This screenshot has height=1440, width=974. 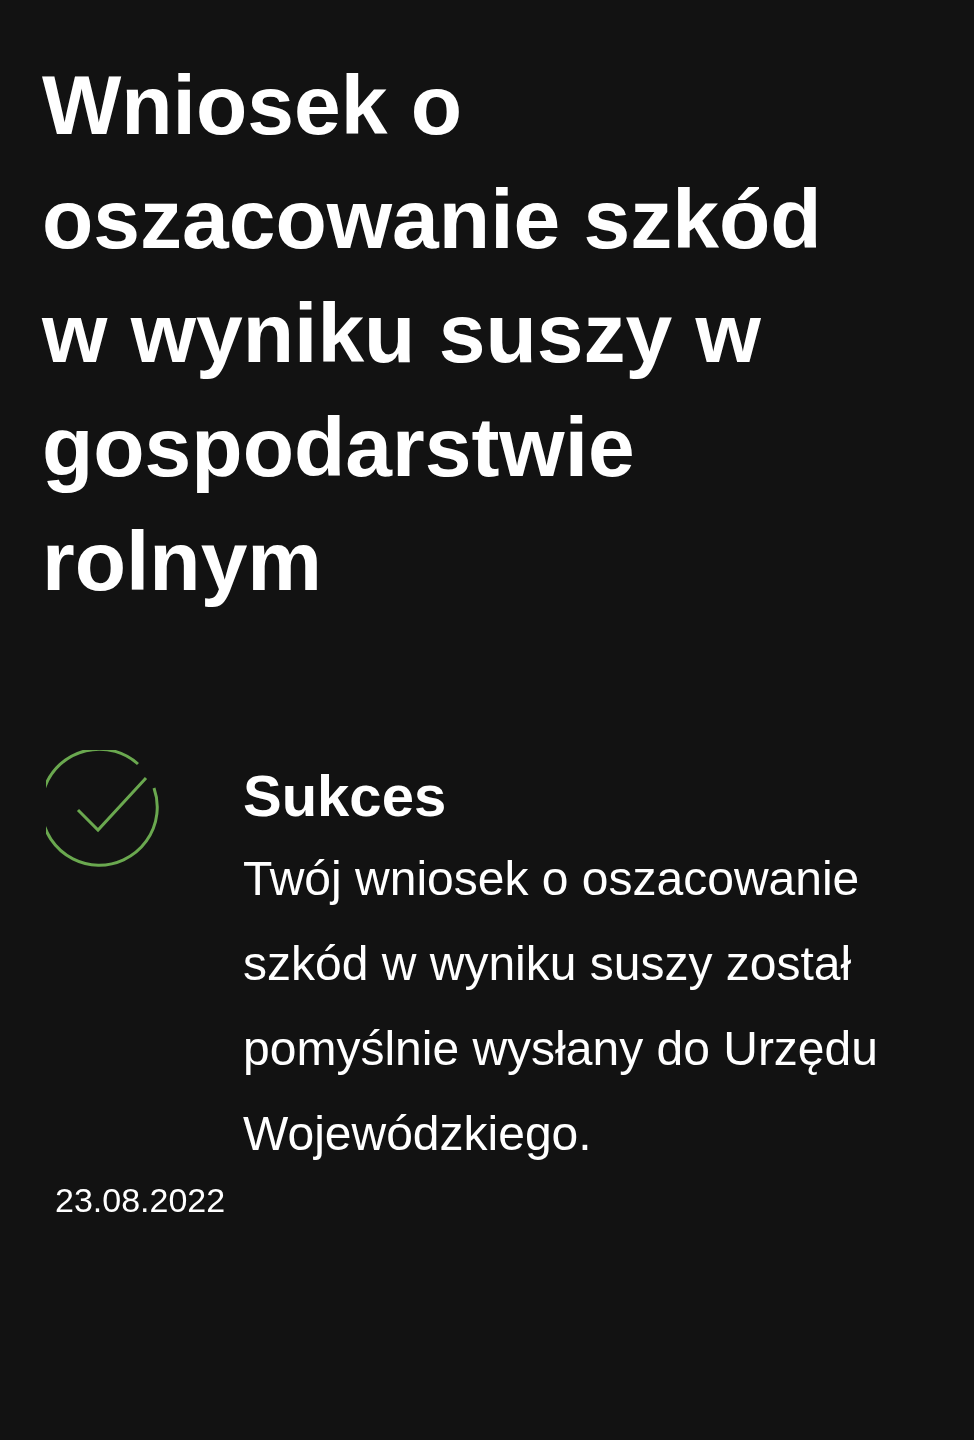 I want to click on date-text: 23.08.2022, so click(x=140, y=1200).